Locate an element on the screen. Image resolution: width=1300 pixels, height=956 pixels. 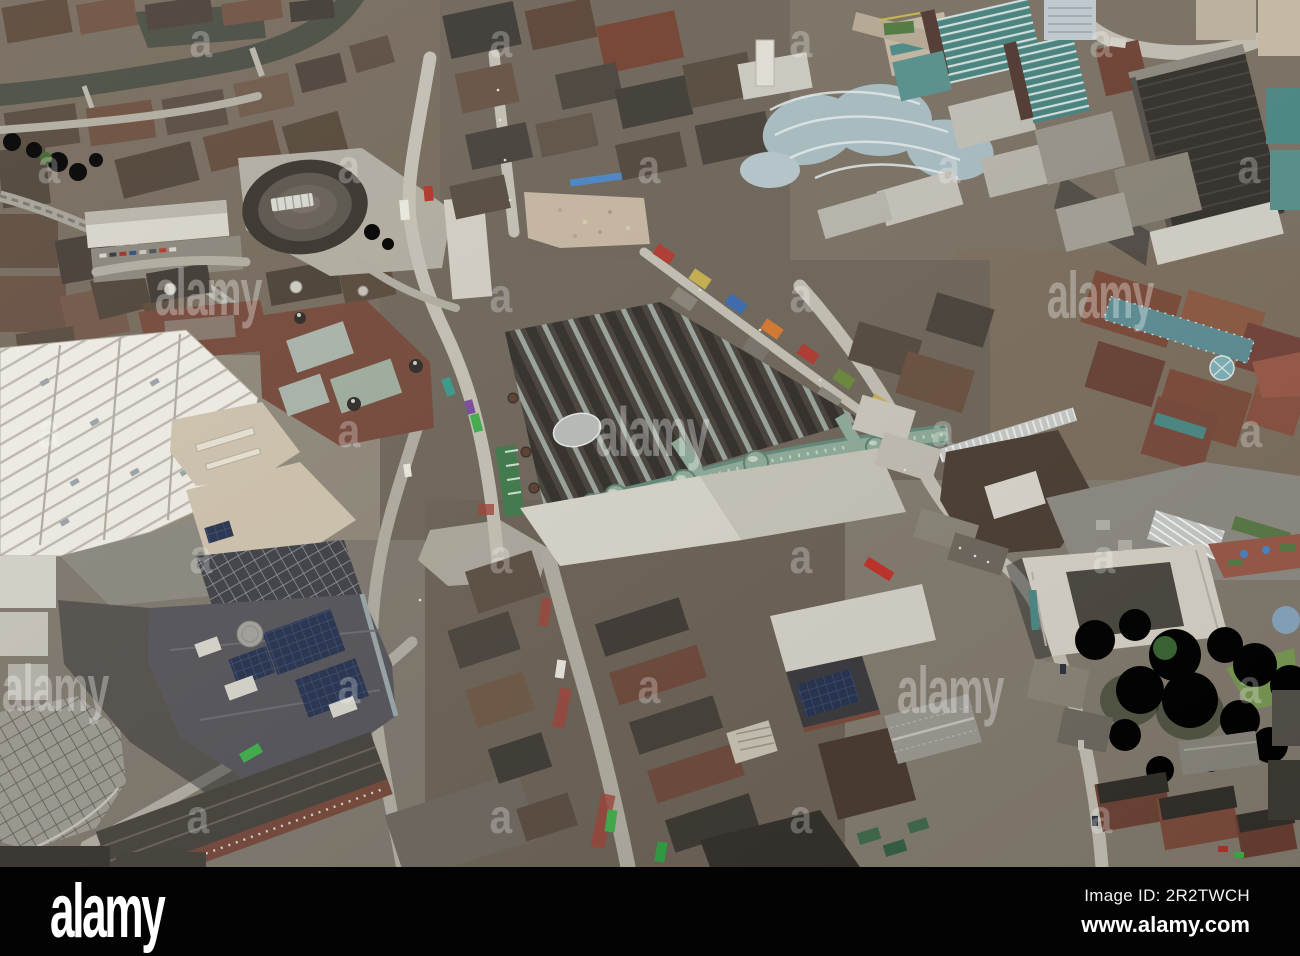
image-id-line: Image ID: 2R2TWCH is located at coordinates (1165, 896).